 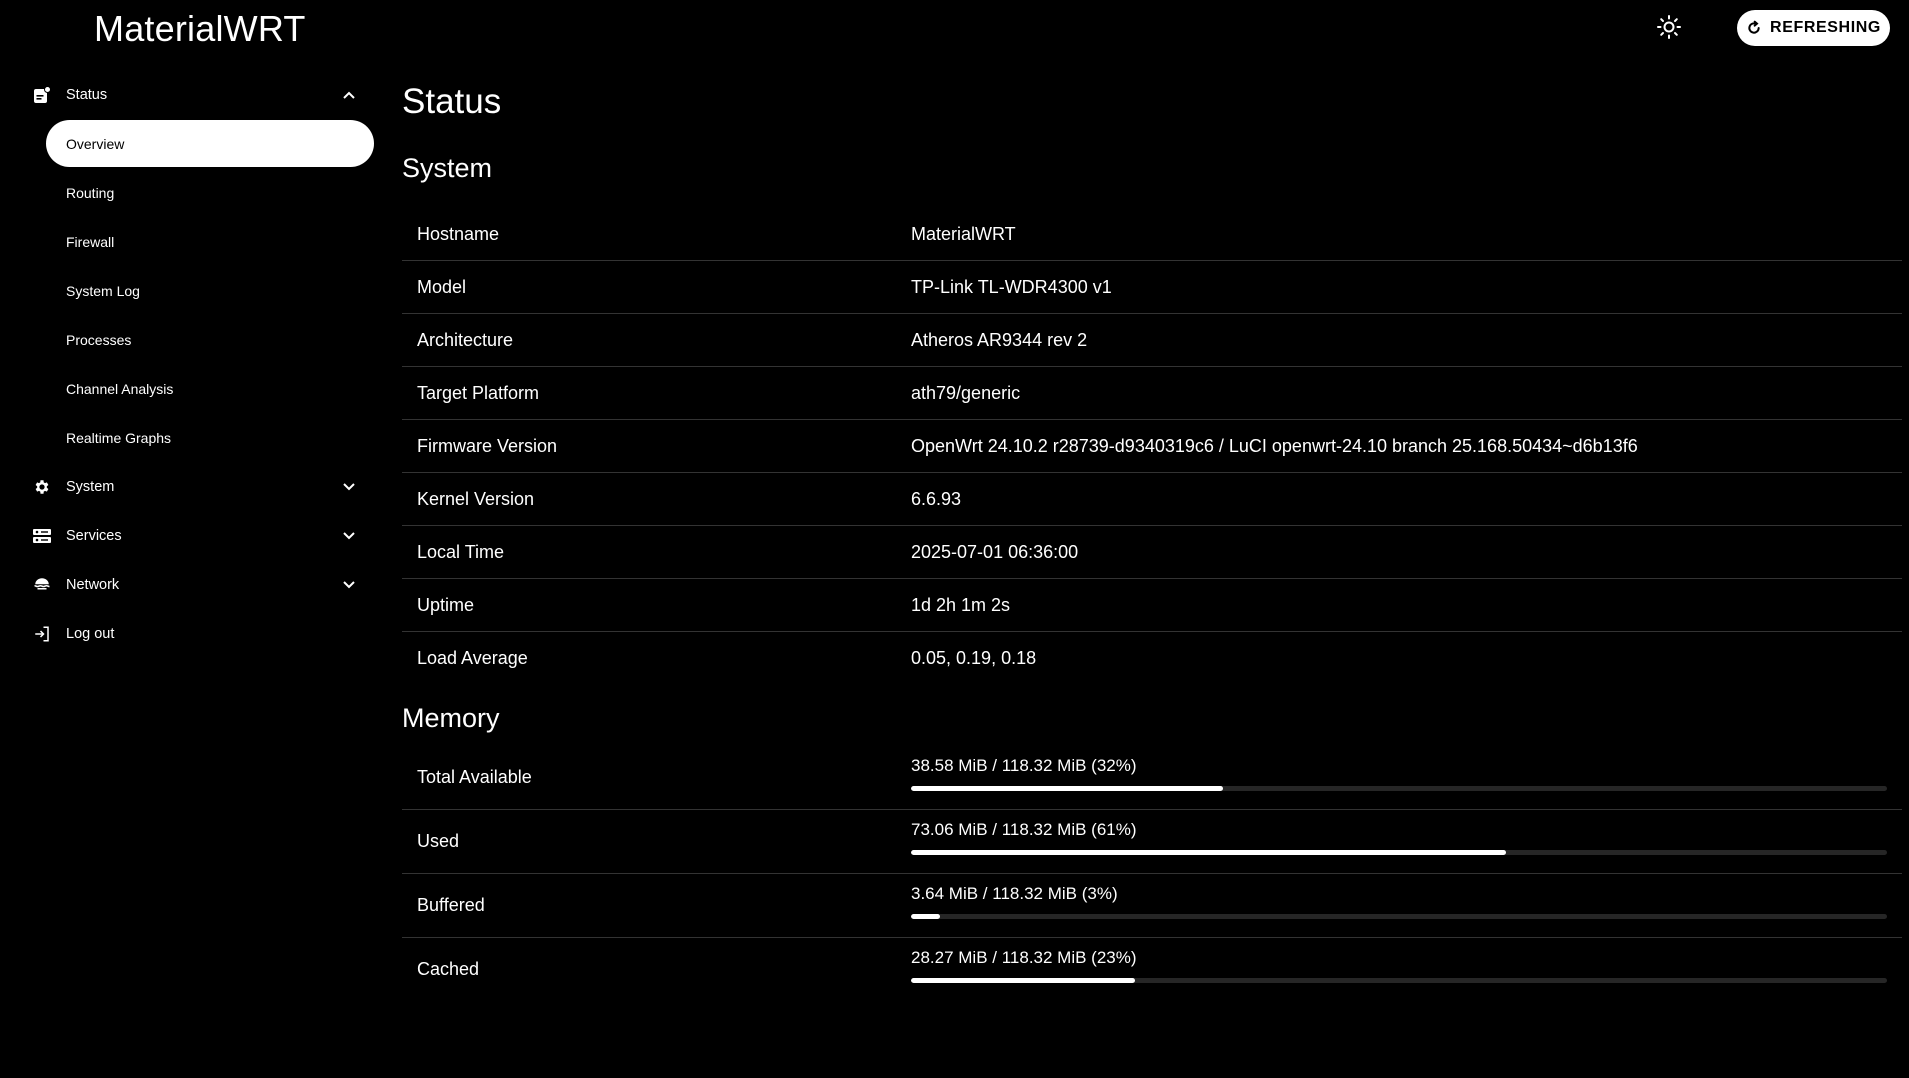 I want to click on row-key: Load Average, so click(x=472, y=658).